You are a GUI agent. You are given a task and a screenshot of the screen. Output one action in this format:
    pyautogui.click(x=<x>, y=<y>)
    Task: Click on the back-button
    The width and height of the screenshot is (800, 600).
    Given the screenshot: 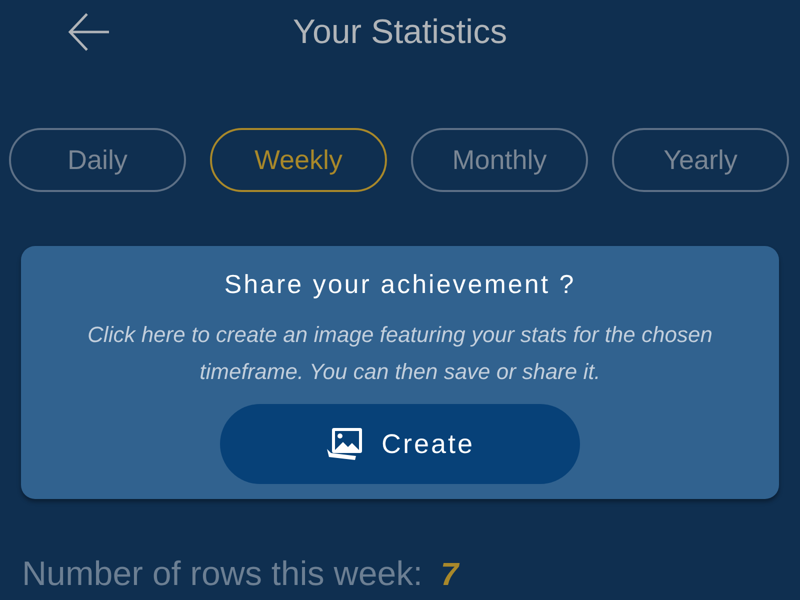 What is the action you would take?
    pyautogui.click(x=89, y=32)
    